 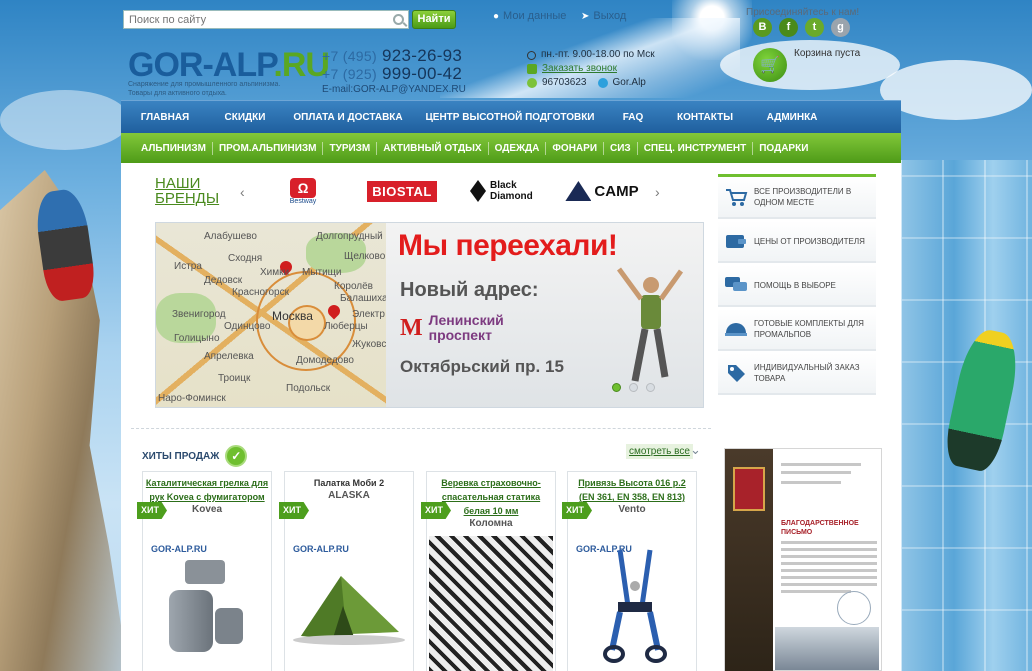 What do you see at coordinates (827, 53) in the screenshot?
I see `cart-status: Корзина пуста` at bounding box center [827, 53].